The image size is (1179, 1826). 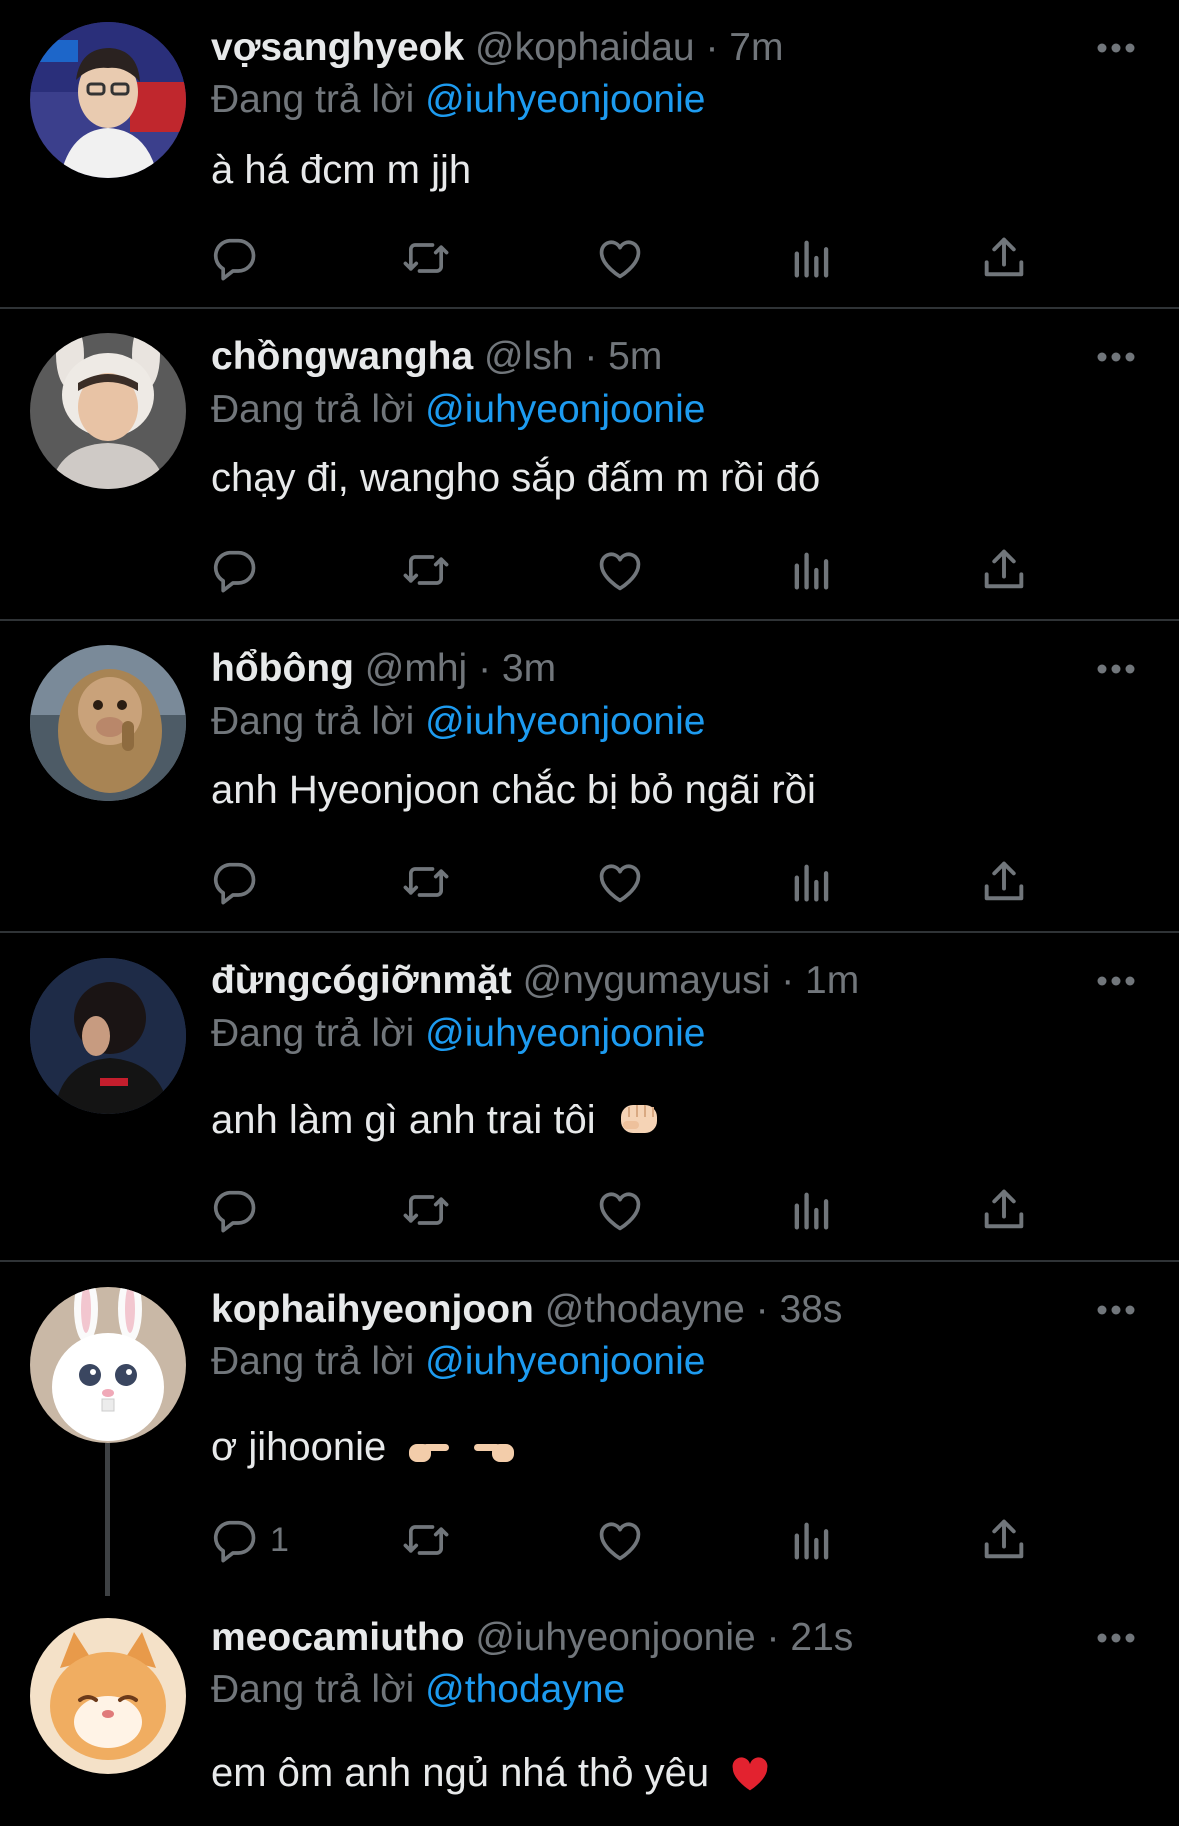 What do you see at coordinates (515, 478) in the screenshot?
I see `tweet-text: chạy đi, wangho sắp đấm m rồi đó` at bounding box center [515, 478].